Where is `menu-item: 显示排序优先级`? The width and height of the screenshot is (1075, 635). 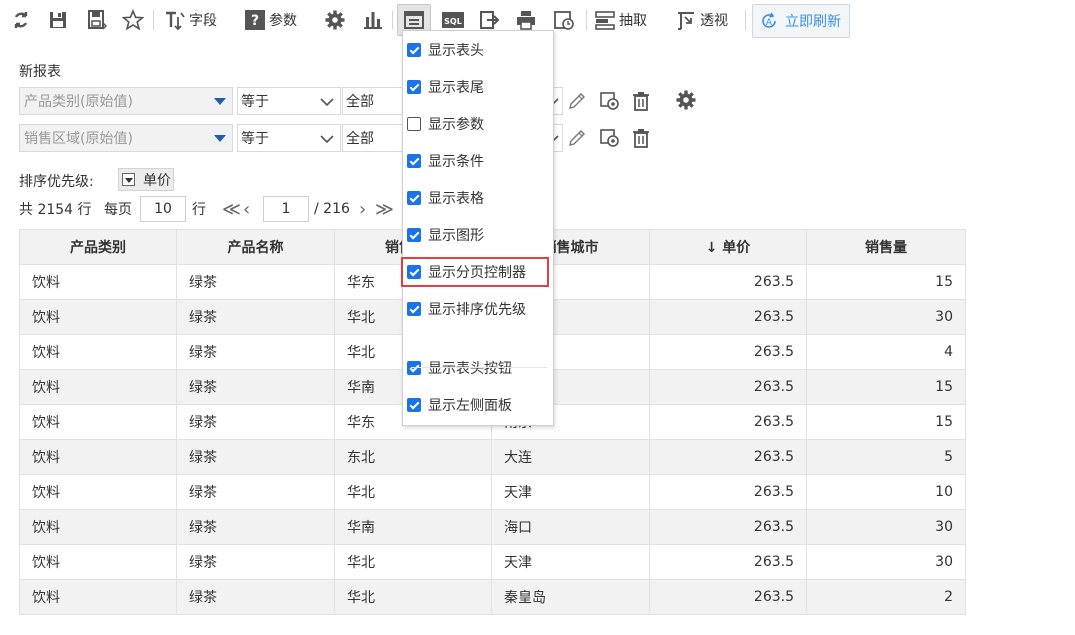 menu-item: 显示排序优先级 is located at coordinates (478, 309).